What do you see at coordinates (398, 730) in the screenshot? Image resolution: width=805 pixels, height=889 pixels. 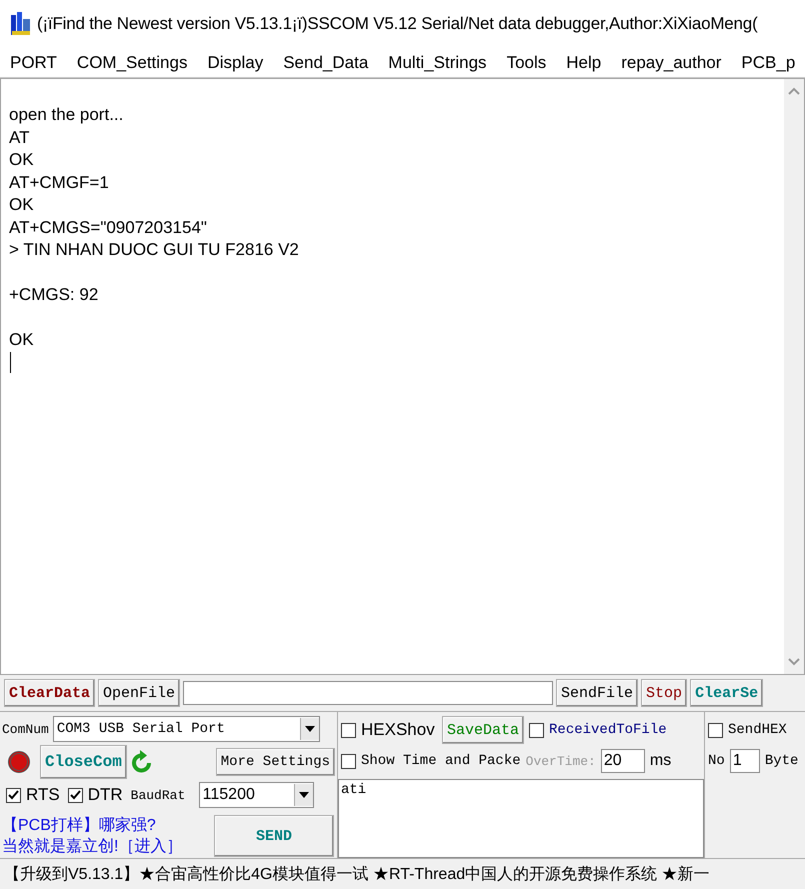 I see `hex-show-label: HEXShov` at bounding box center [398, 730].